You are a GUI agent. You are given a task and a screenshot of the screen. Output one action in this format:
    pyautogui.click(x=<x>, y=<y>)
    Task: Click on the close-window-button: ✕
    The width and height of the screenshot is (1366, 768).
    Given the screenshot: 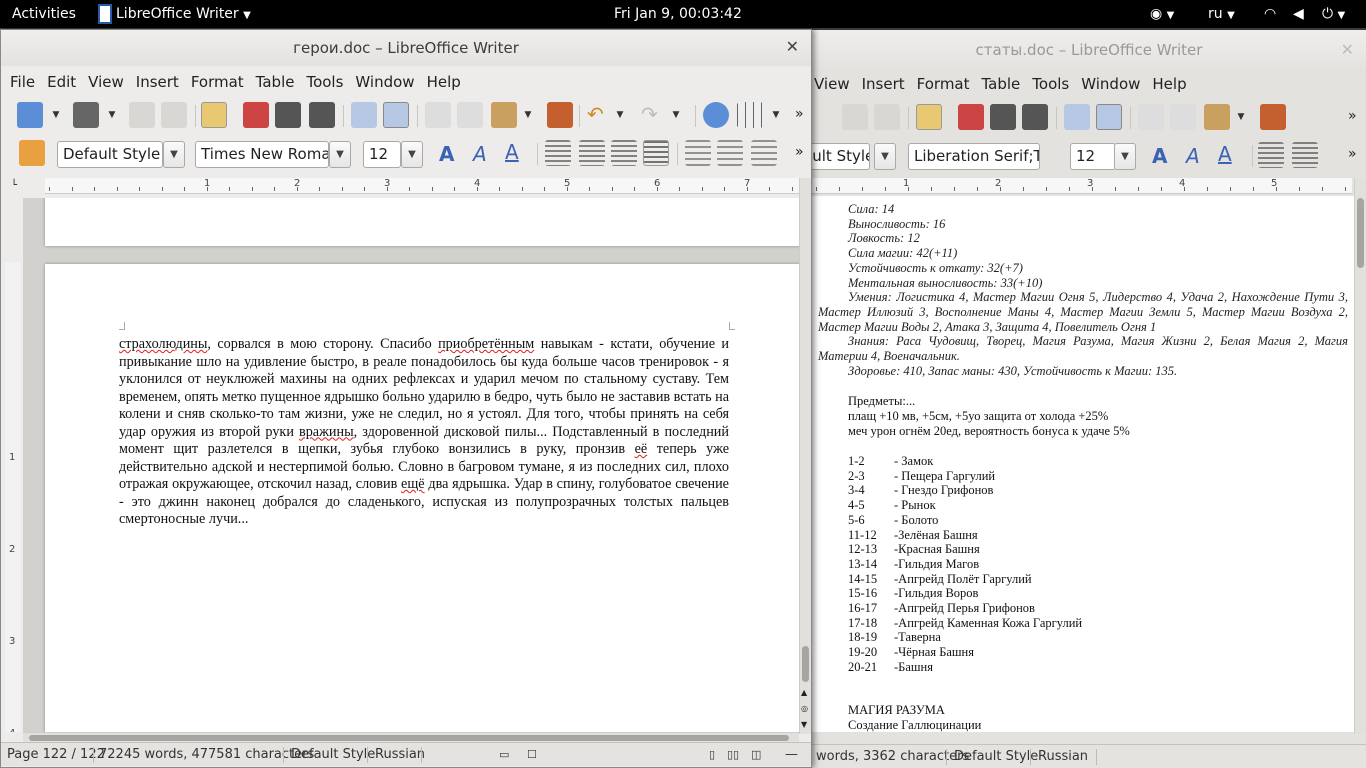 What is the action you would take?
    pyautogui.click(x=792, y=47)
    